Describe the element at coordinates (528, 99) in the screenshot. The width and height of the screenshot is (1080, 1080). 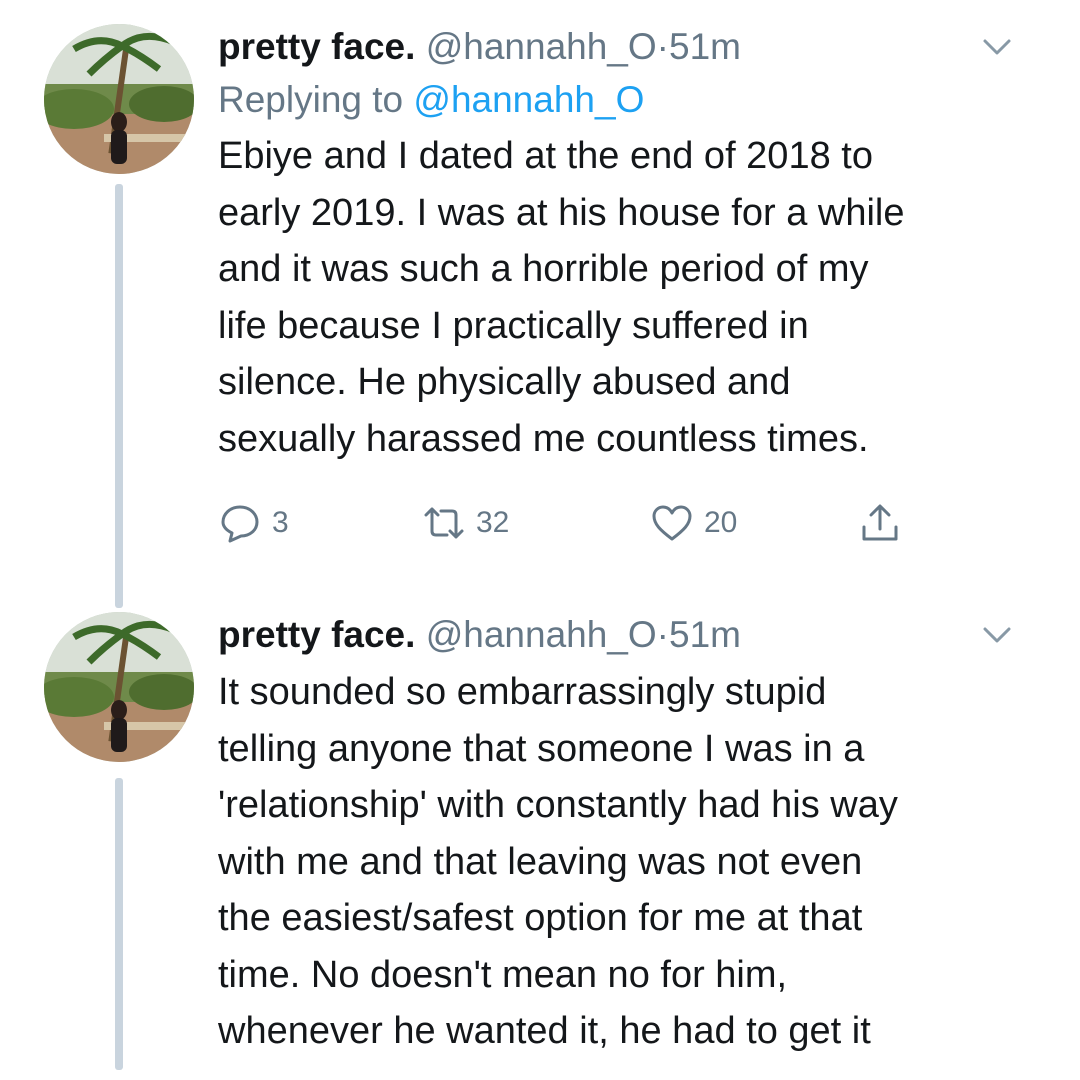
I see `mention-link: @hannahh_O` at that location.